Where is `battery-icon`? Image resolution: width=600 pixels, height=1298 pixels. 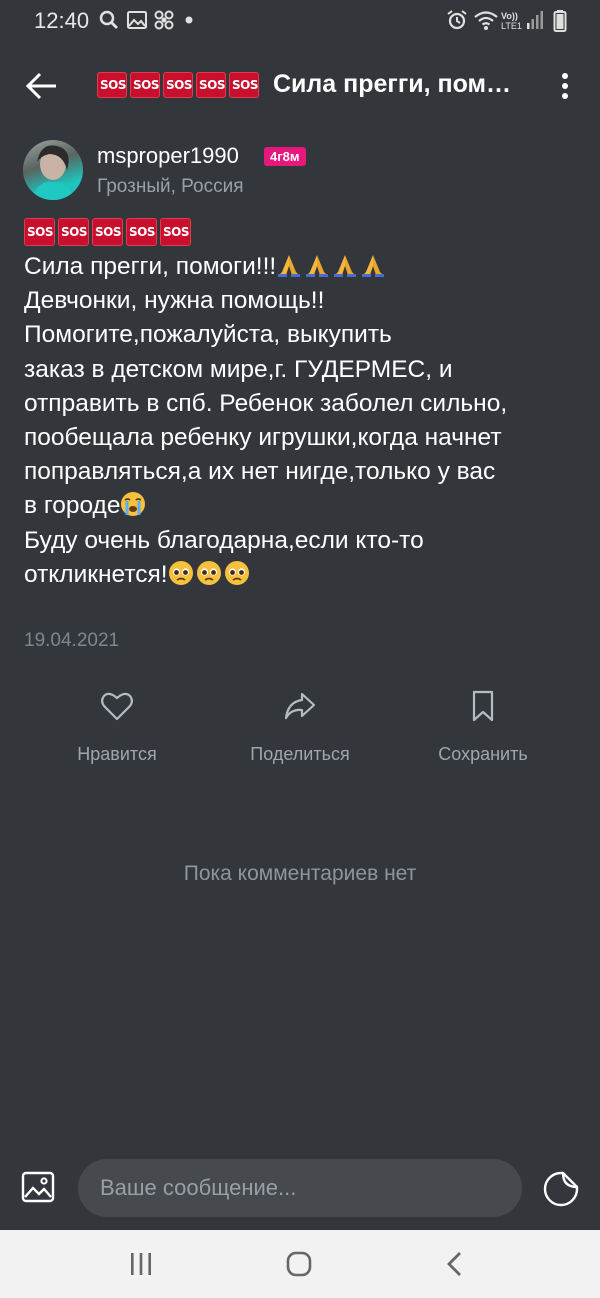
battery-icon is located at coordinates (560, 21).